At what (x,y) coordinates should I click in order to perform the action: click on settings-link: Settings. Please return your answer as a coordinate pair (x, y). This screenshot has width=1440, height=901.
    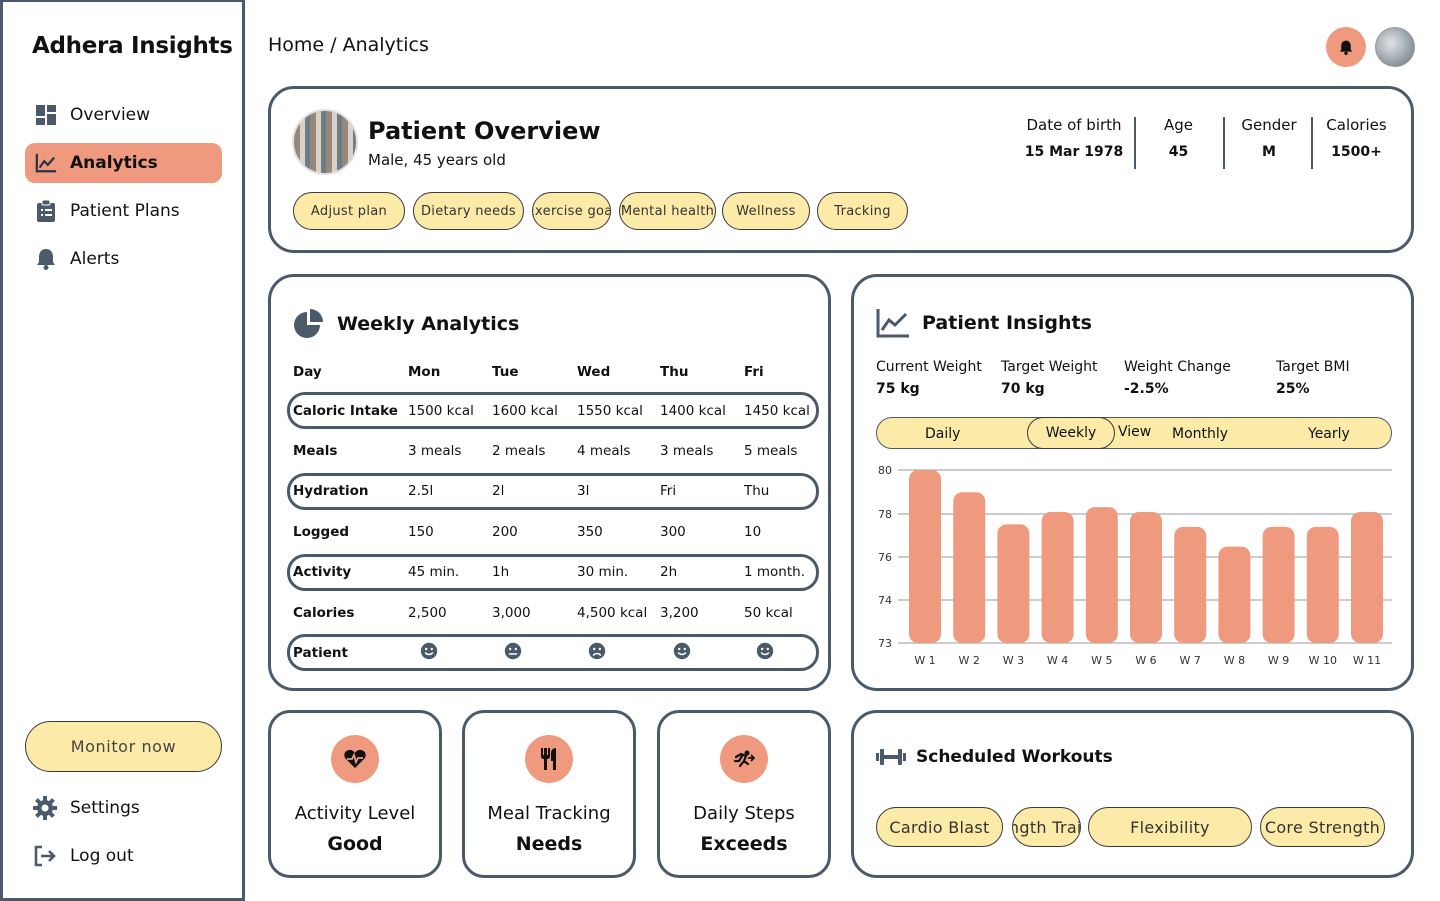
    Looking at the image, I should click on (86, 808).